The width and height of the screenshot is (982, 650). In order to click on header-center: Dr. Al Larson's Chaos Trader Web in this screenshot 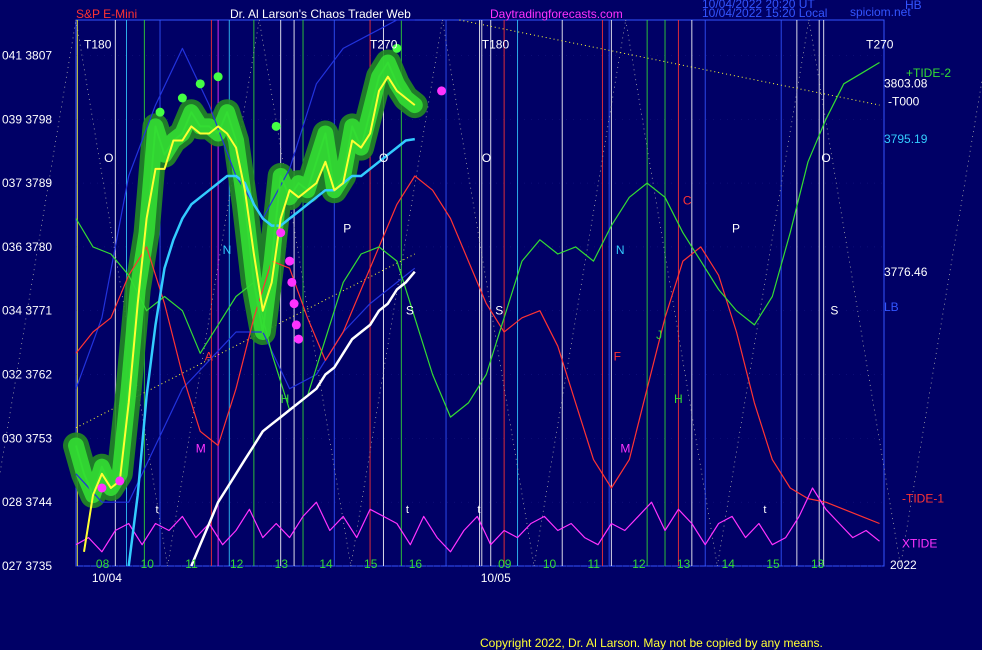, I will do `click(320, 14)`.